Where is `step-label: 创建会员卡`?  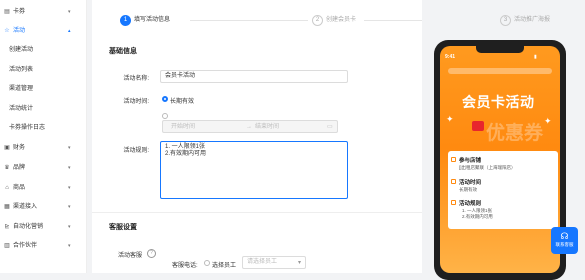 step-label: 创建会员卡 is located at coordinates (341, 20).